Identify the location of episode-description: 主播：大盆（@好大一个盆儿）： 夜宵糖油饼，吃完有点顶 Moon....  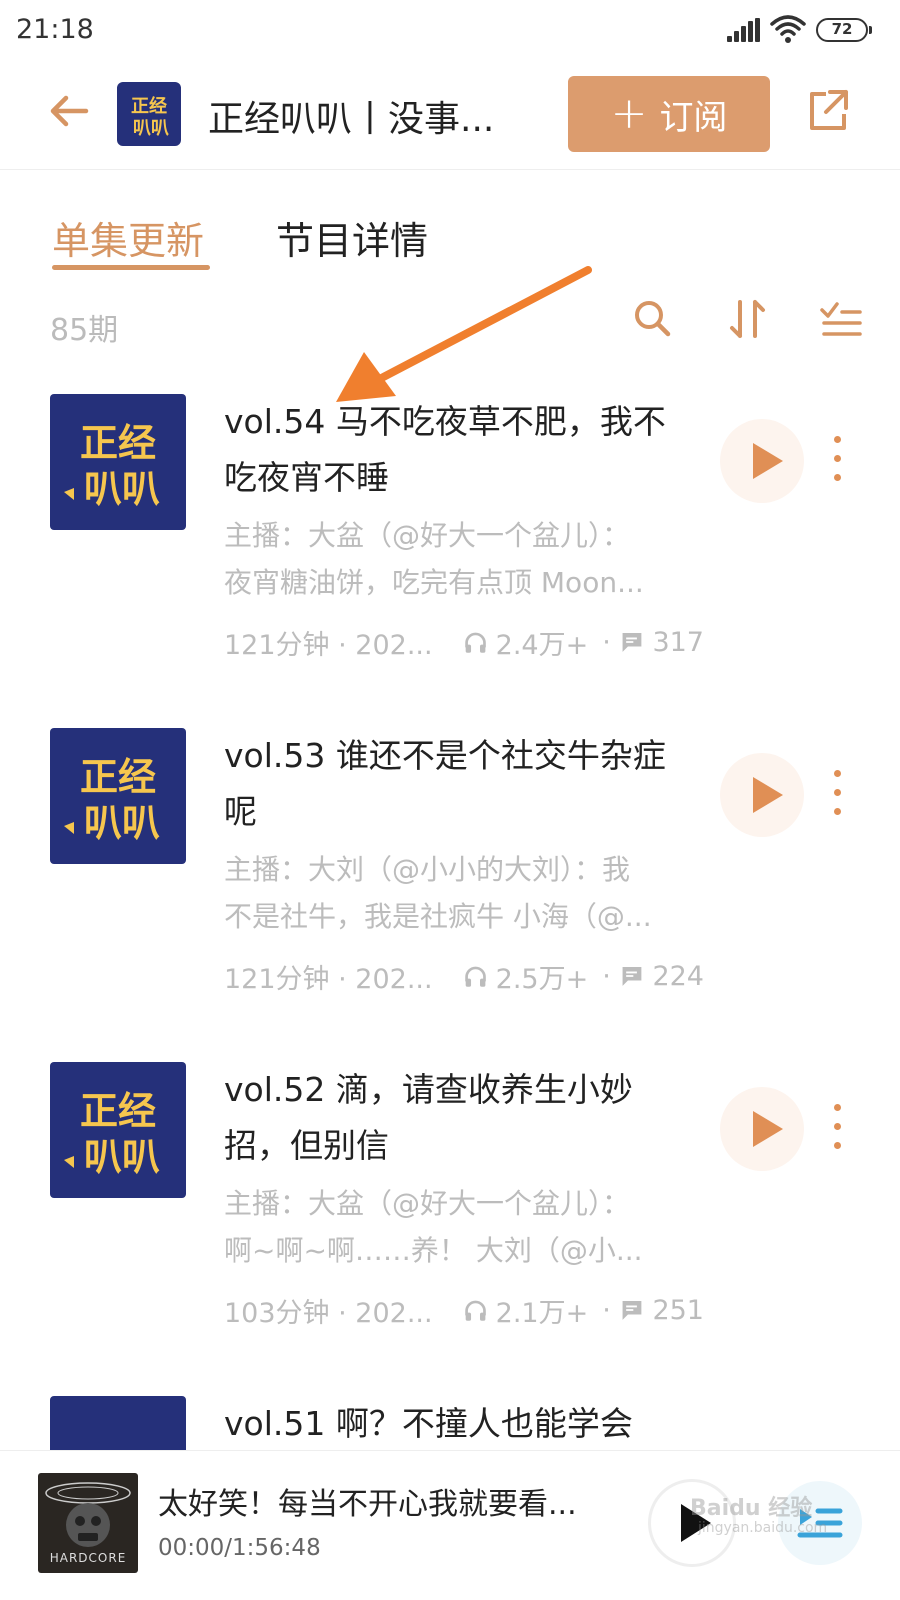
(434, 559).